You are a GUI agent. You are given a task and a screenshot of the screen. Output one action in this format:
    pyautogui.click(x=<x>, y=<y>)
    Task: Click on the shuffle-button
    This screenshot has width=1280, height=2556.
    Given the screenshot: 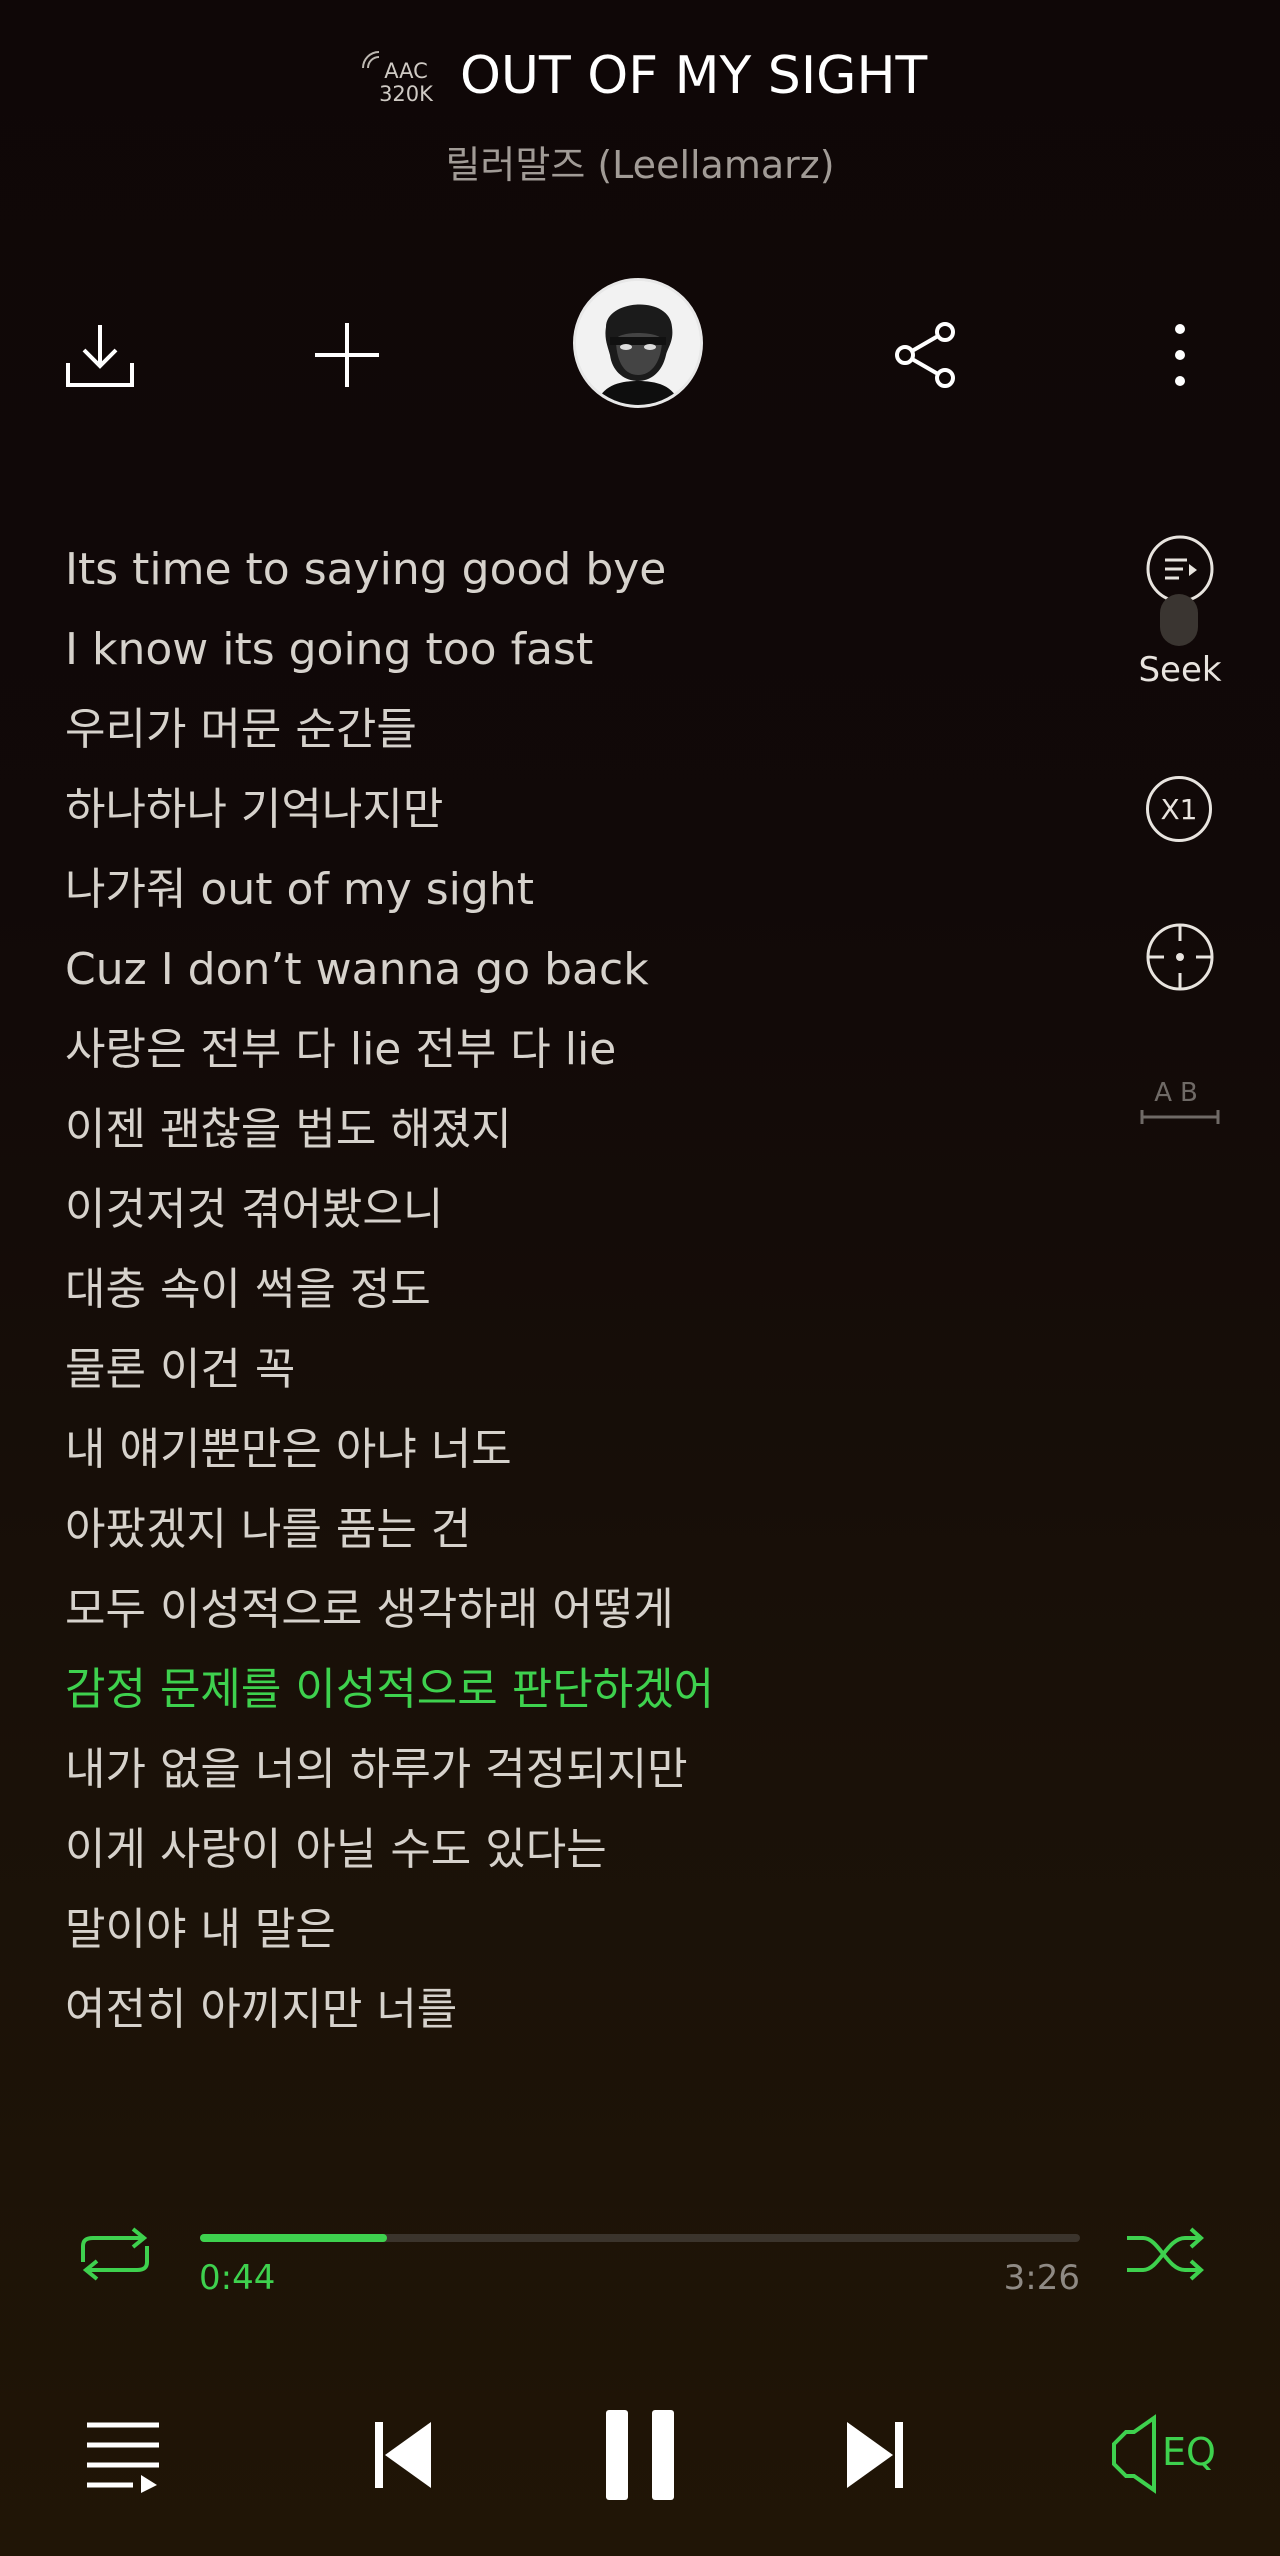 What is the action you would take?
    pyautogui.click(x=1165, y=2254)
    